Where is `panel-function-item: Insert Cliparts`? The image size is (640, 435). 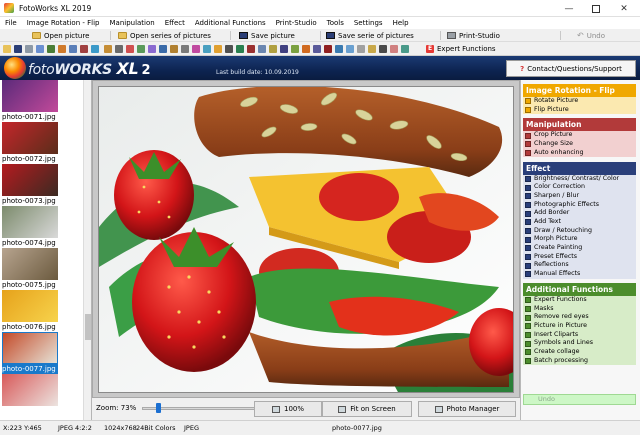
panel-function-item: Insert Cliparts is located at coordinates (579, 335).